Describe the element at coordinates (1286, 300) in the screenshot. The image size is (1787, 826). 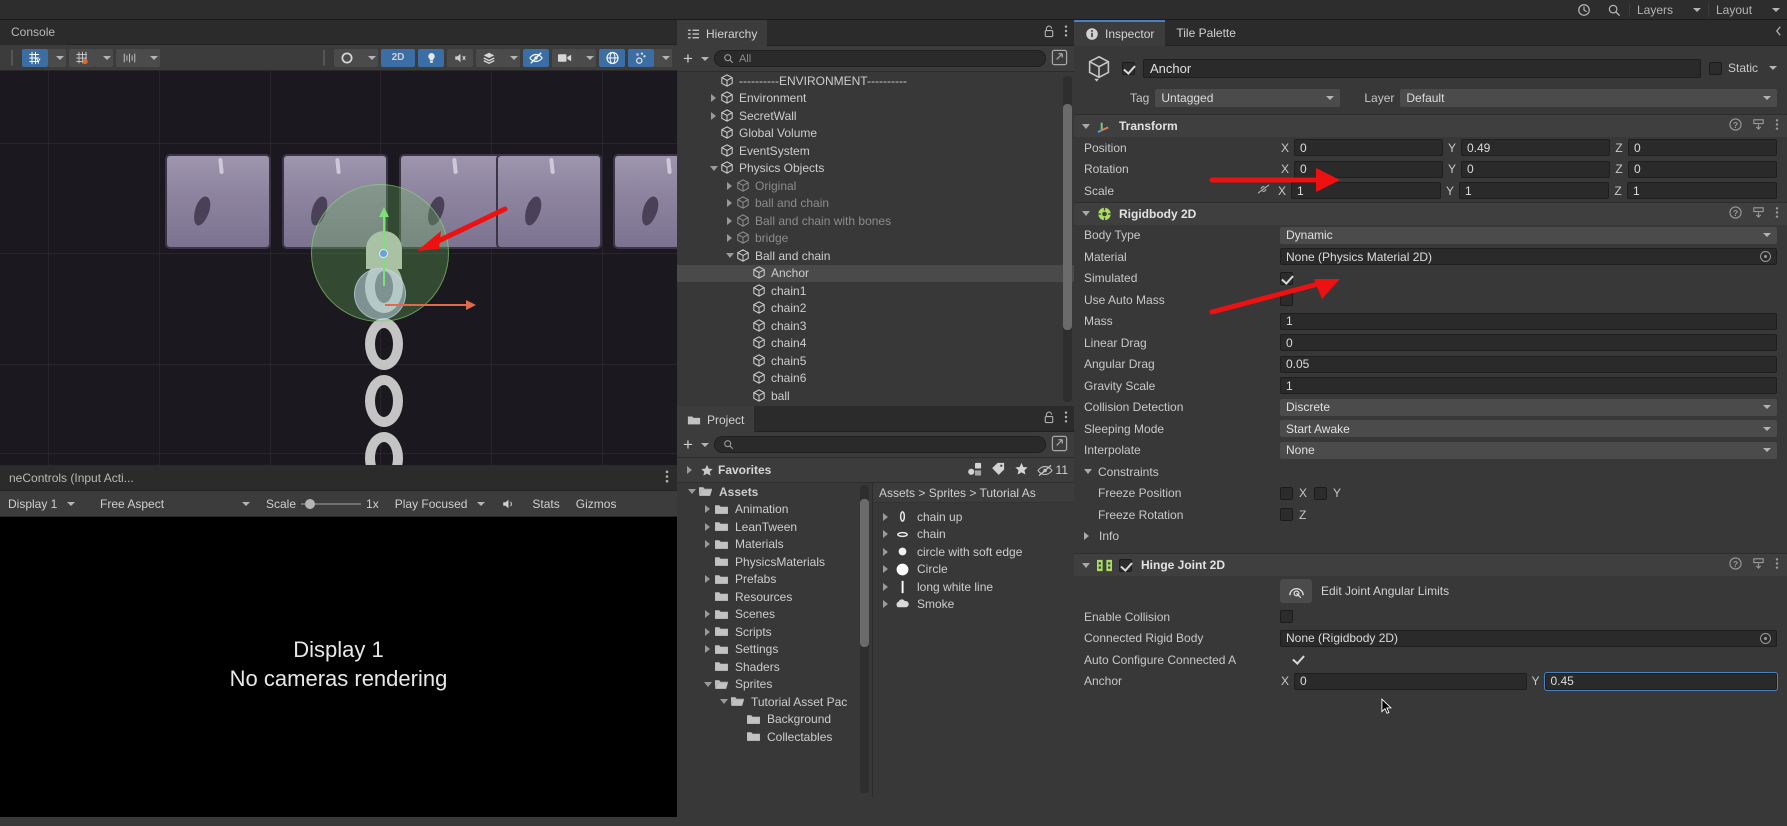
I see `use-auto-mass-checkbox` at that location.